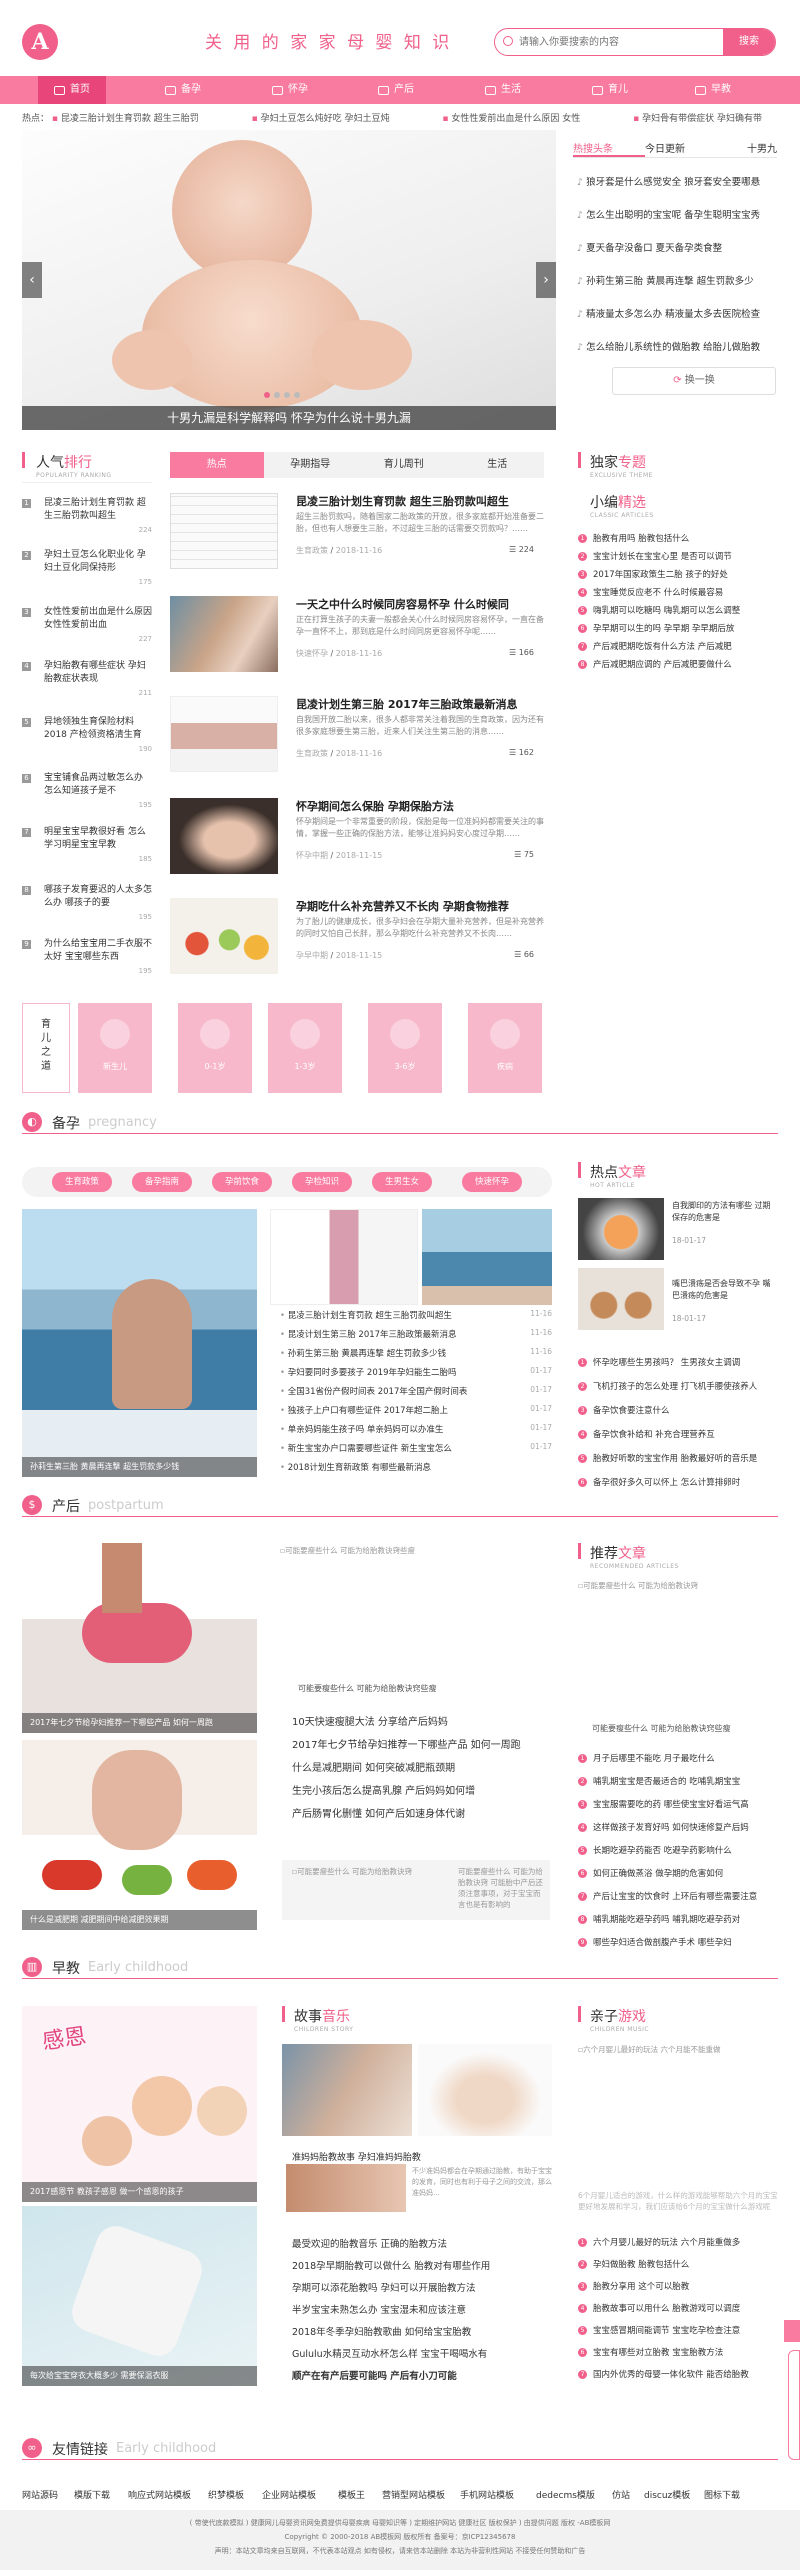 This screenshot has height=2570, width=800. I want to click on friend-link: 营销型网站模板, so click(413, 2494).